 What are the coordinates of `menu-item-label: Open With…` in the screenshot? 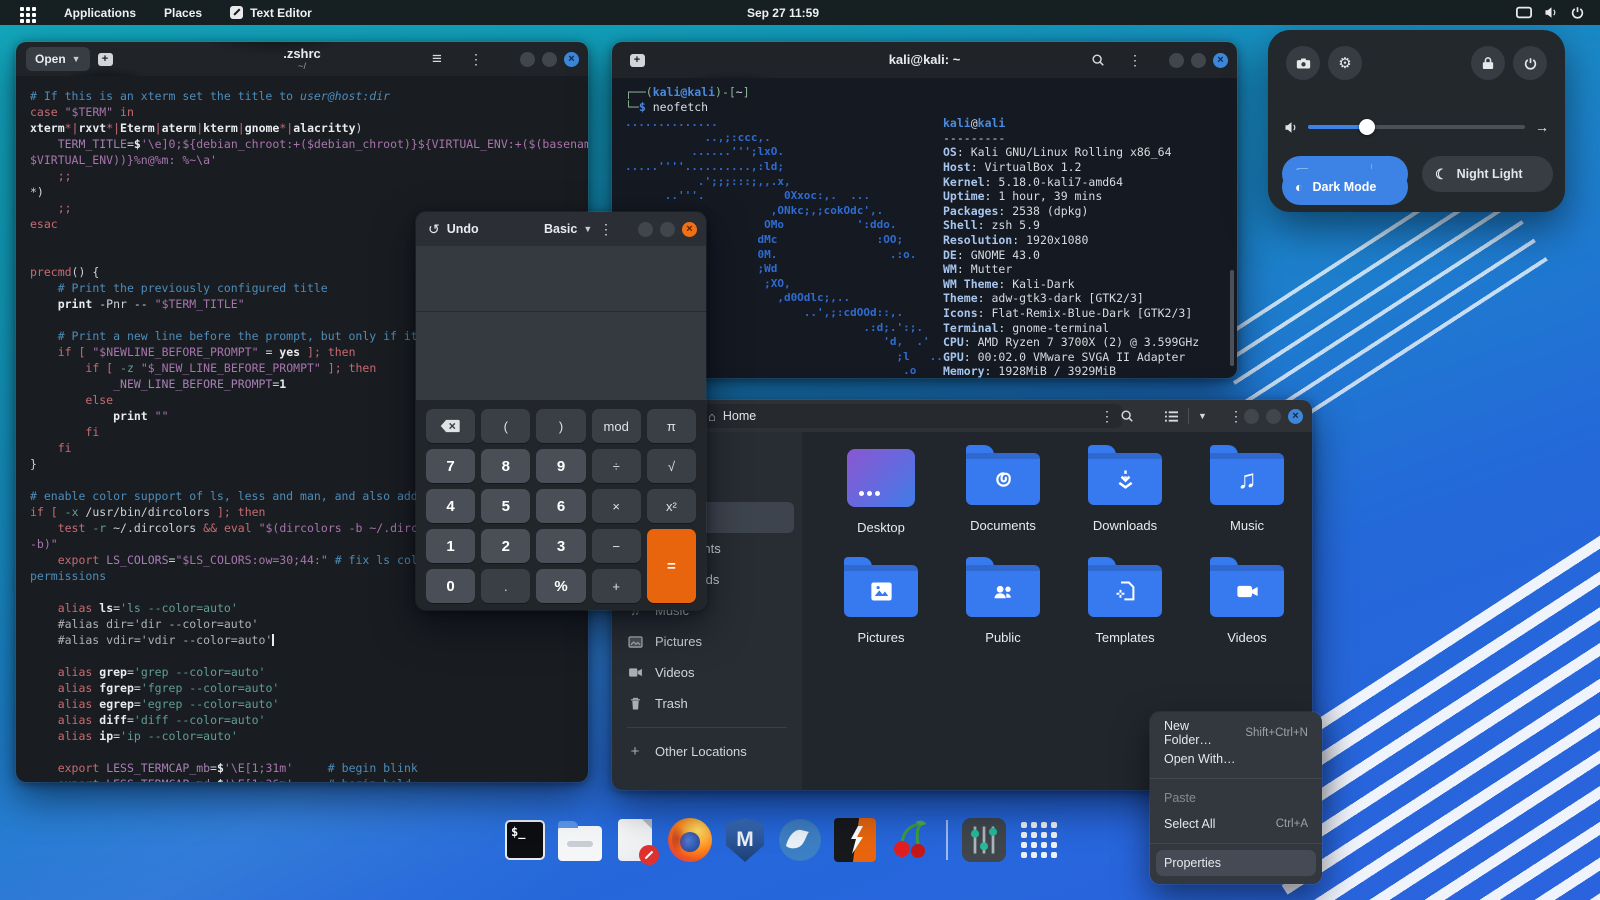 It's located at (1200, 759).